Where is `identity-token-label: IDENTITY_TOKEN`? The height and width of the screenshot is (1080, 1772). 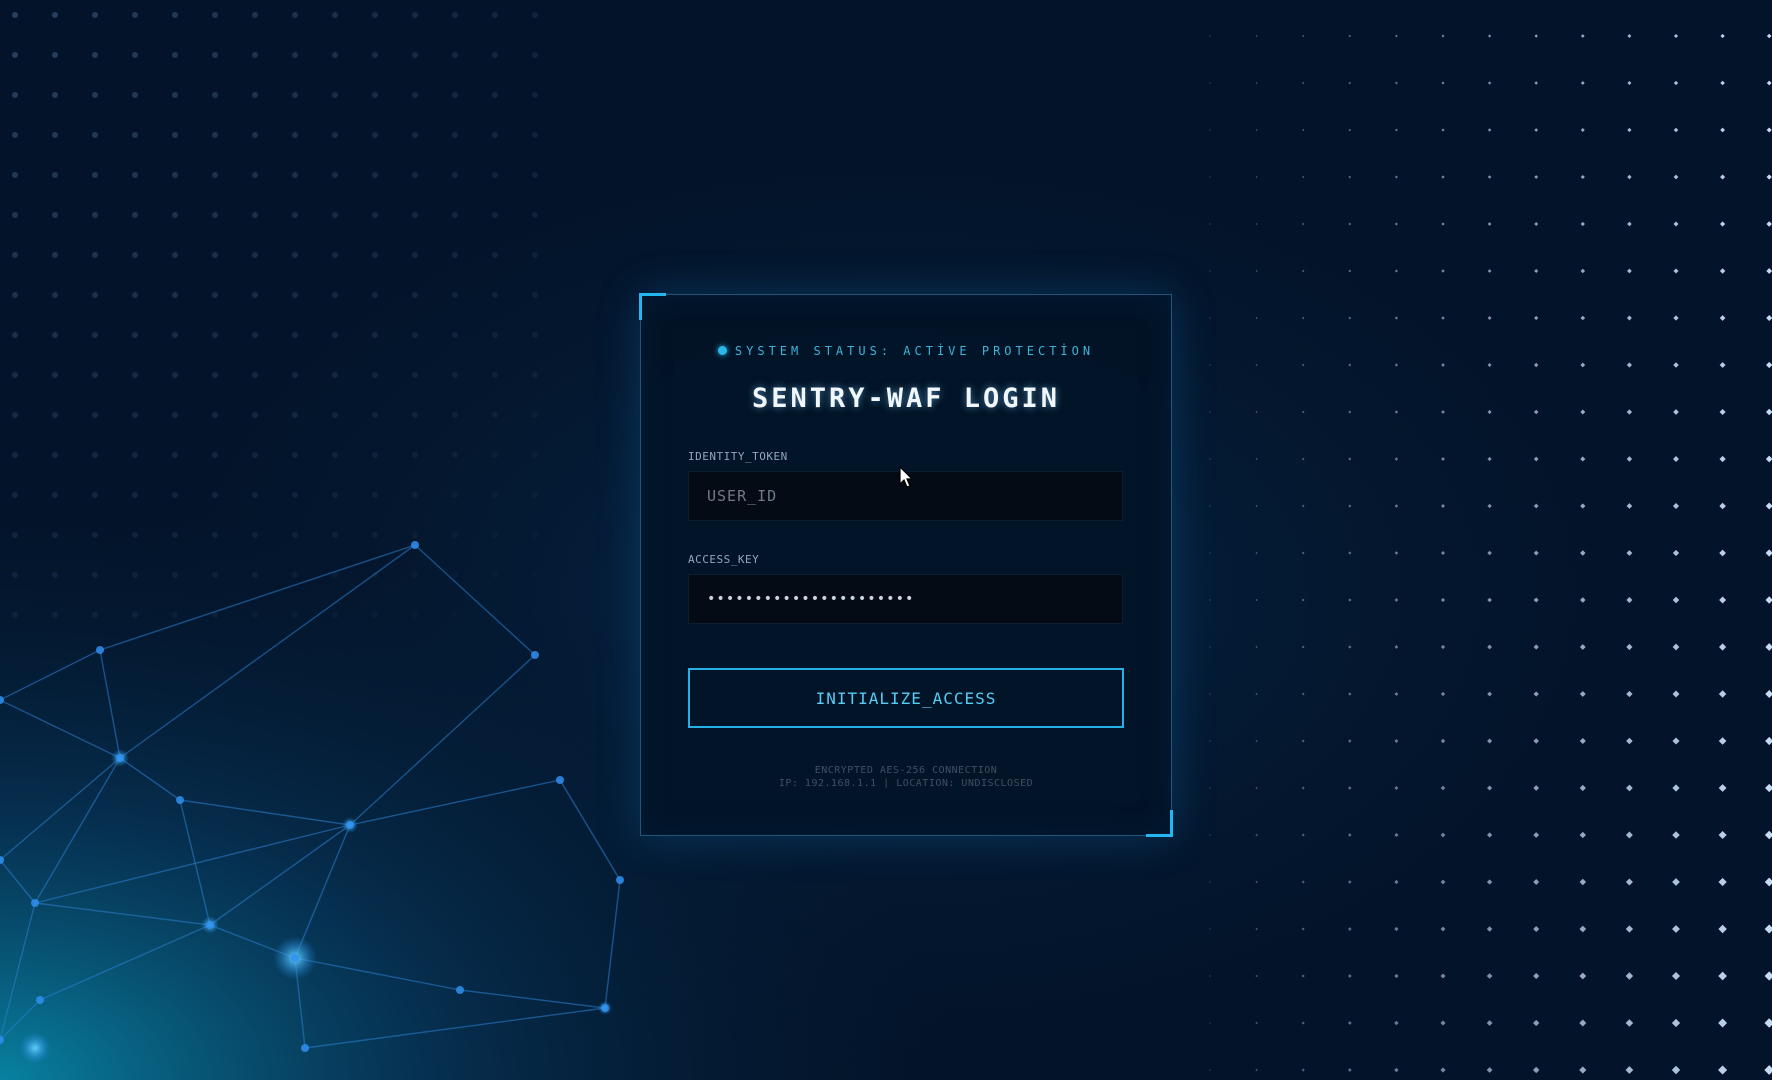
identity-token-label: IDENTITY_TOKEN is located at coordinates (738, 456).